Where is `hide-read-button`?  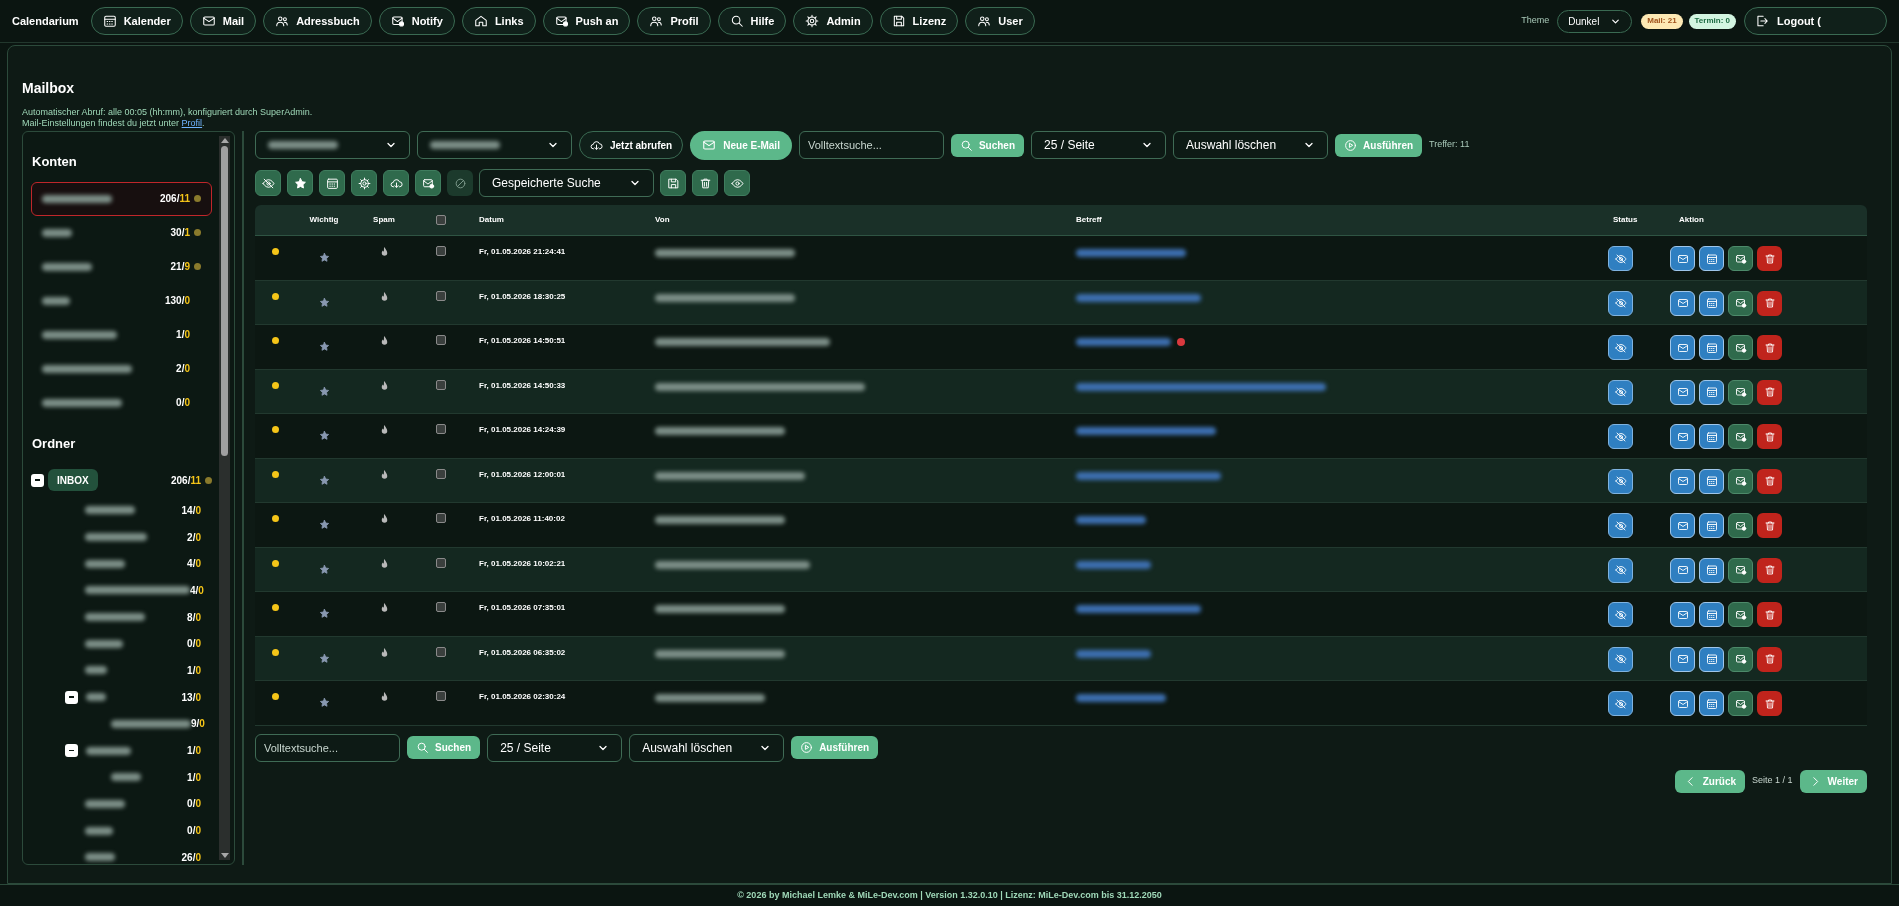 hide-read-button is located at coordinates (268, 183).